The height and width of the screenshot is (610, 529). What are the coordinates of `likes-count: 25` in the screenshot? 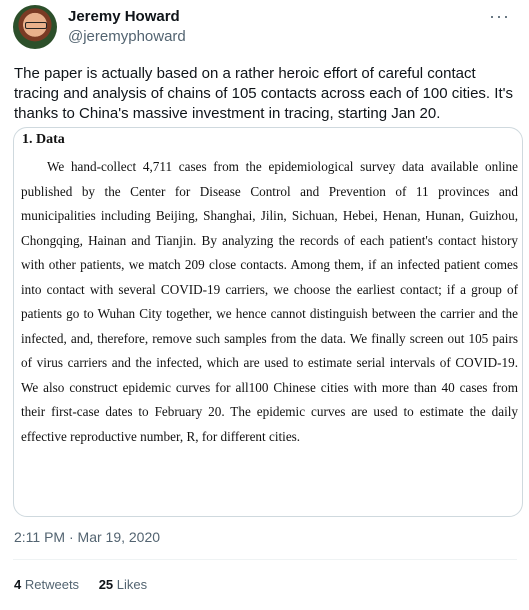 It's located at (106, 584).